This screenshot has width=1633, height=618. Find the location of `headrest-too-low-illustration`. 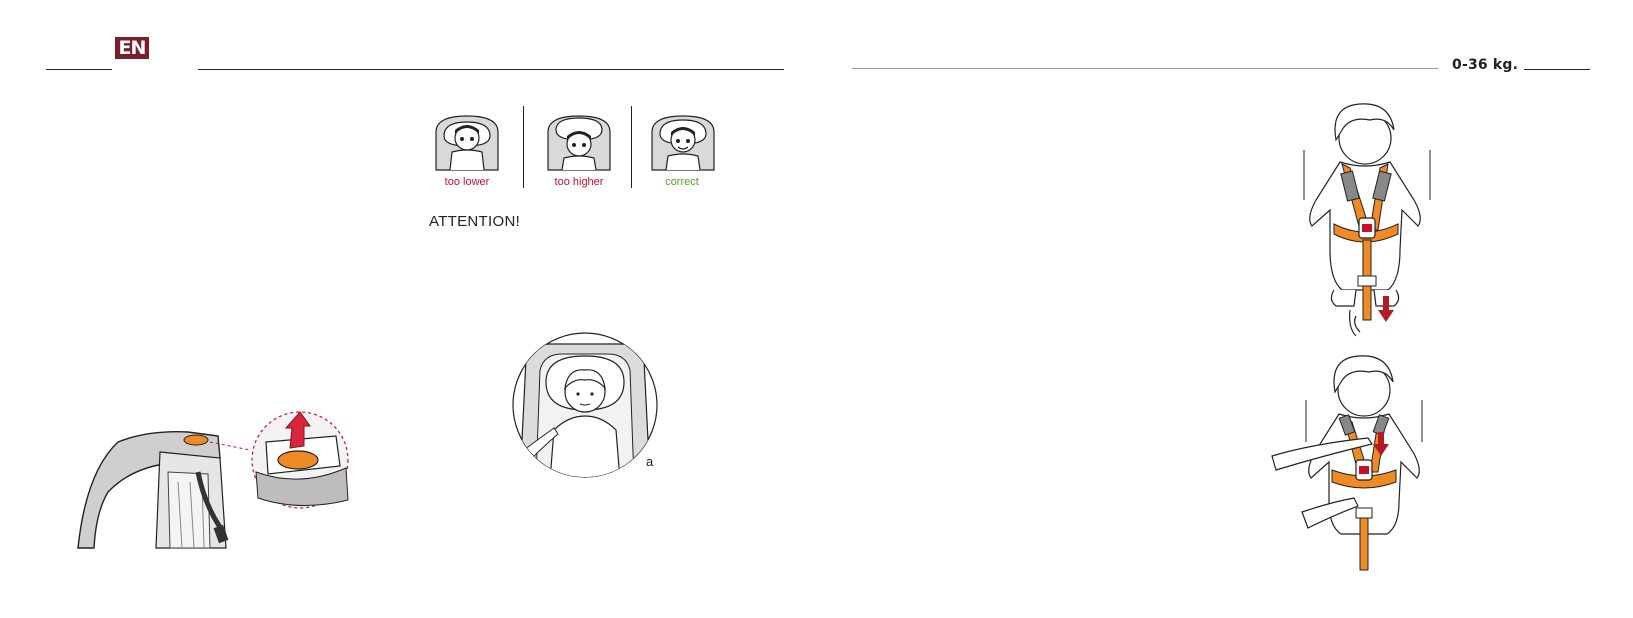

headrest-too-low-illustration is located at coordinates (467, 143).